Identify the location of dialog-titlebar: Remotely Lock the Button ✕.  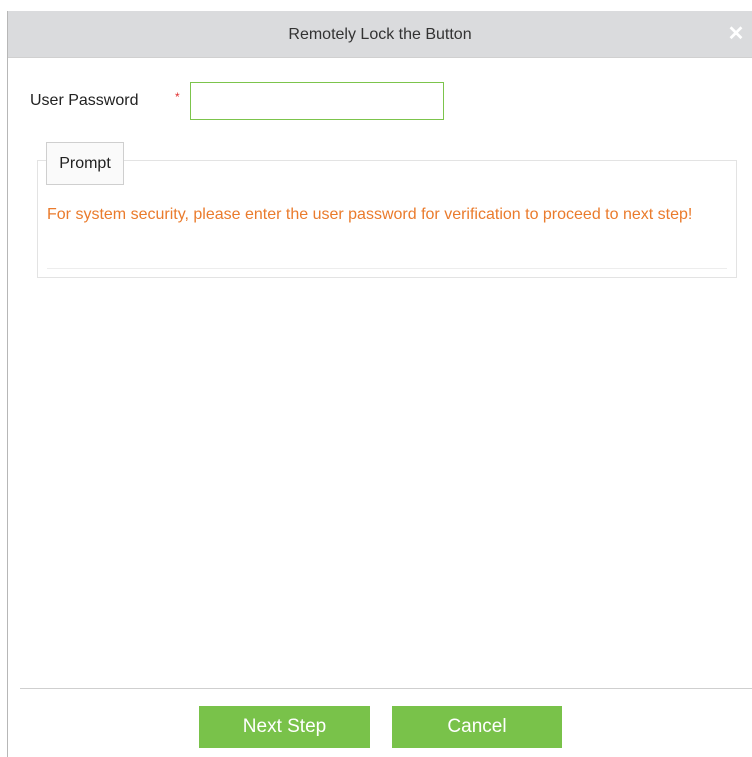
(380, 34).